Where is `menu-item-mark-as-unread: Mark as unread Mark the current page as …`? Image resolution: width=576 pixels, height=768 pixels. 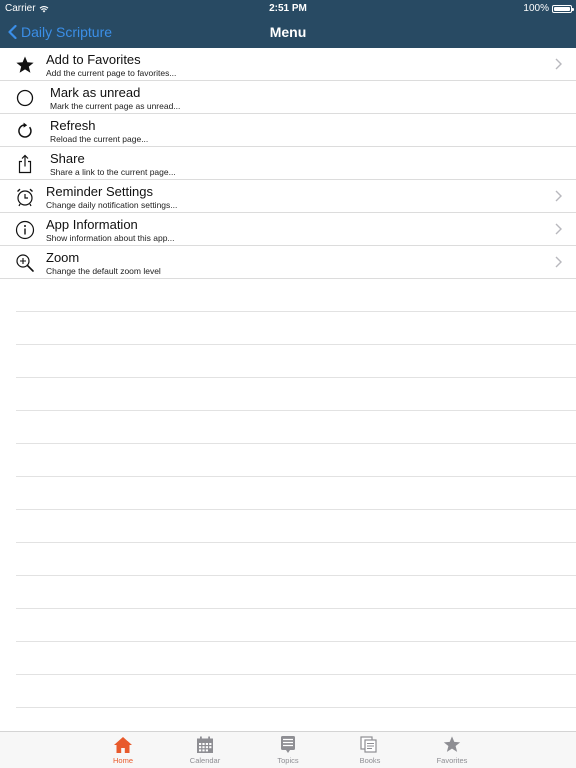 menu-item-mark-as-unread: Mark as unread Mark the current page as … is located at coordinates (288, 97).